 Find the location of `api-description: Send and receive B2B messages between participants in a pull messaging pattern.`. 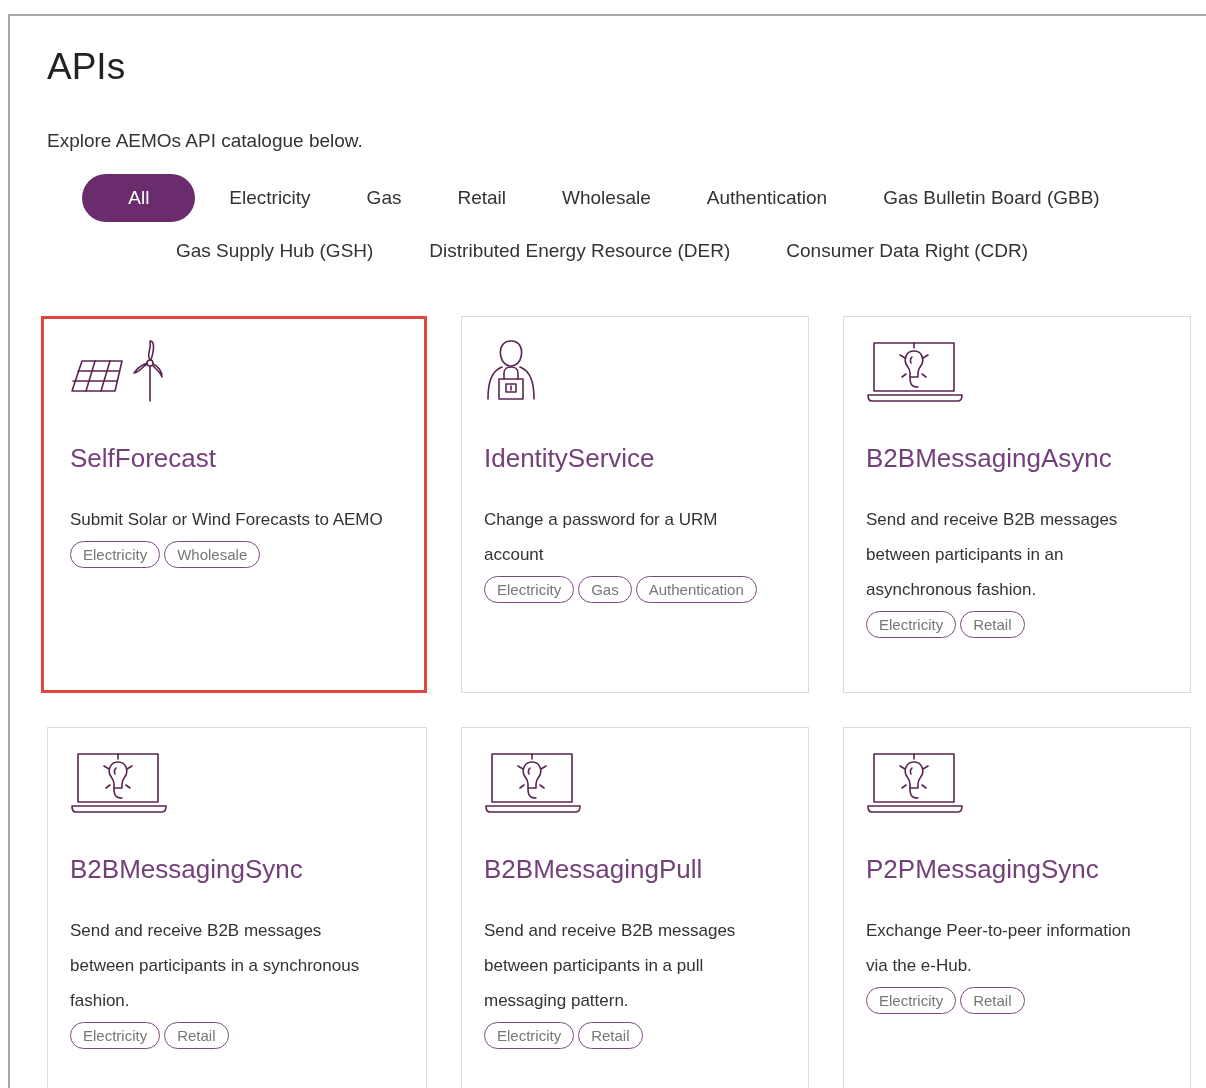

api-description: Send and receive B2B messages between participants in a pull messaging pattern. is located at coordinates (610, 966).